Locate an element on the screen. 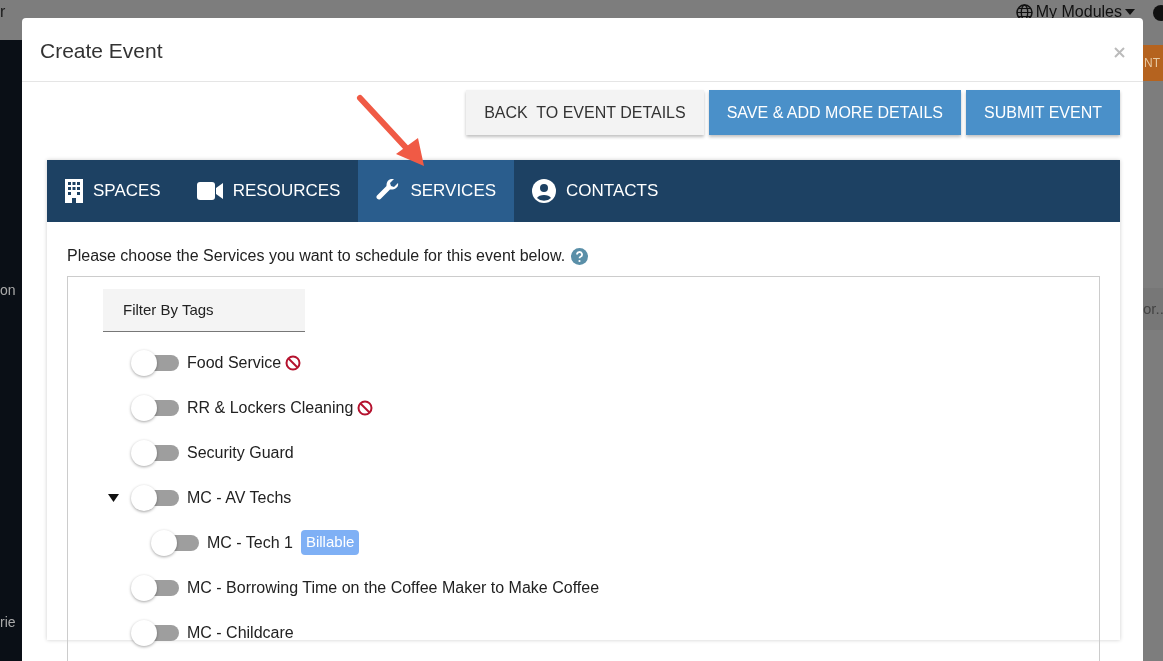 The image size is (1163, 661). service-name: MC - Childcare is located at coordinates (240, 632).